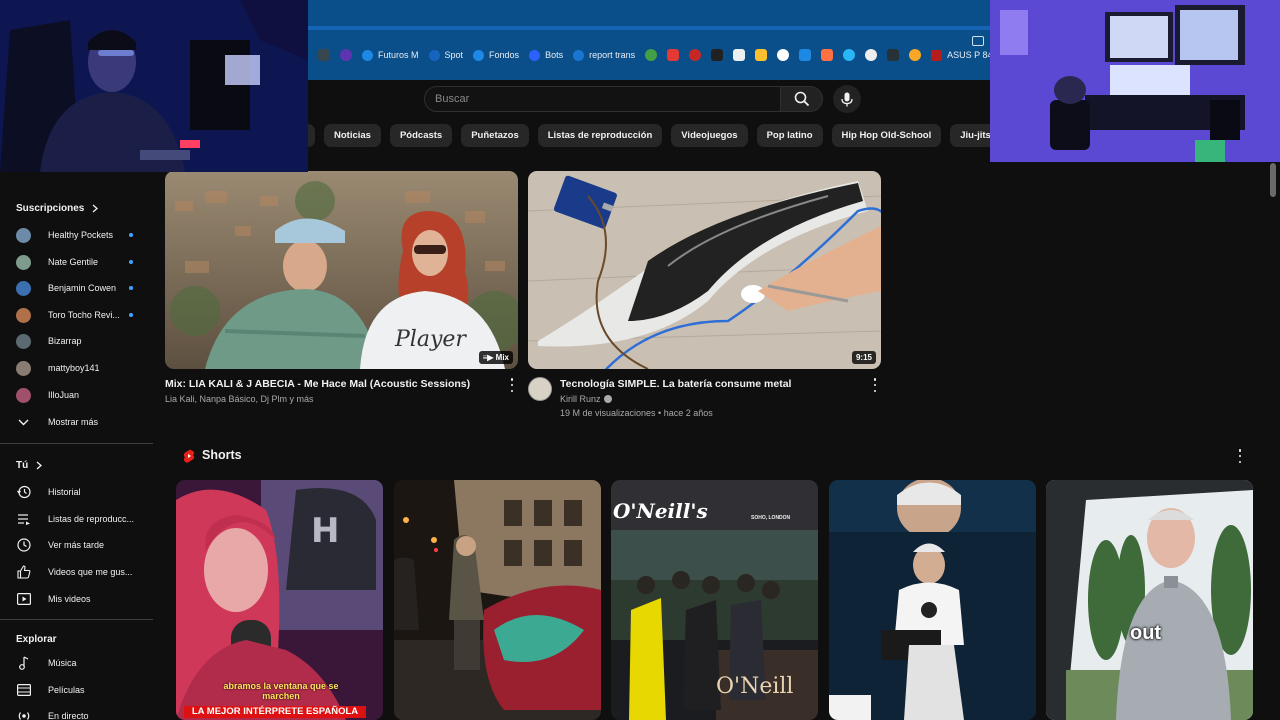 This screenshot has height=720, width=1280. What do you see at coordinates (81, 368) in the screenshot?
I see `subscription-mattyboy141: mattyboy141` at bounding box center [81, 368].